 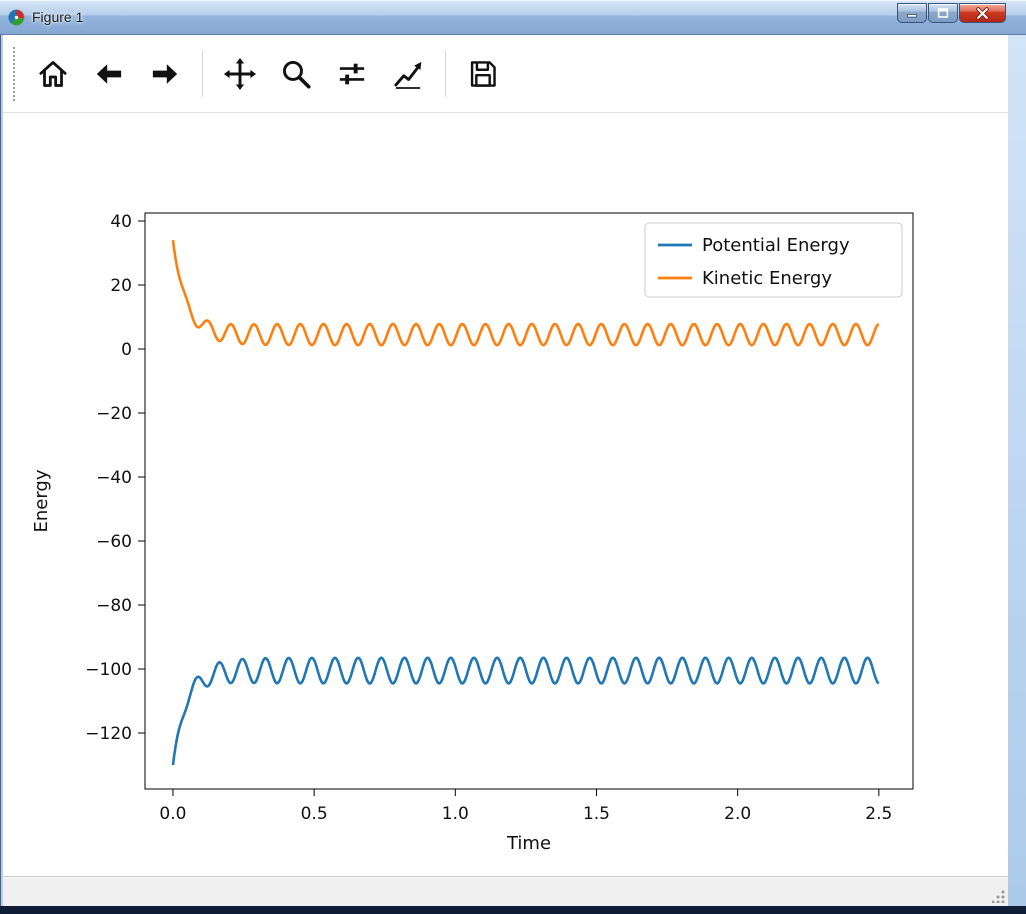 I want to click on pan-button, so click(x=240, y=74).